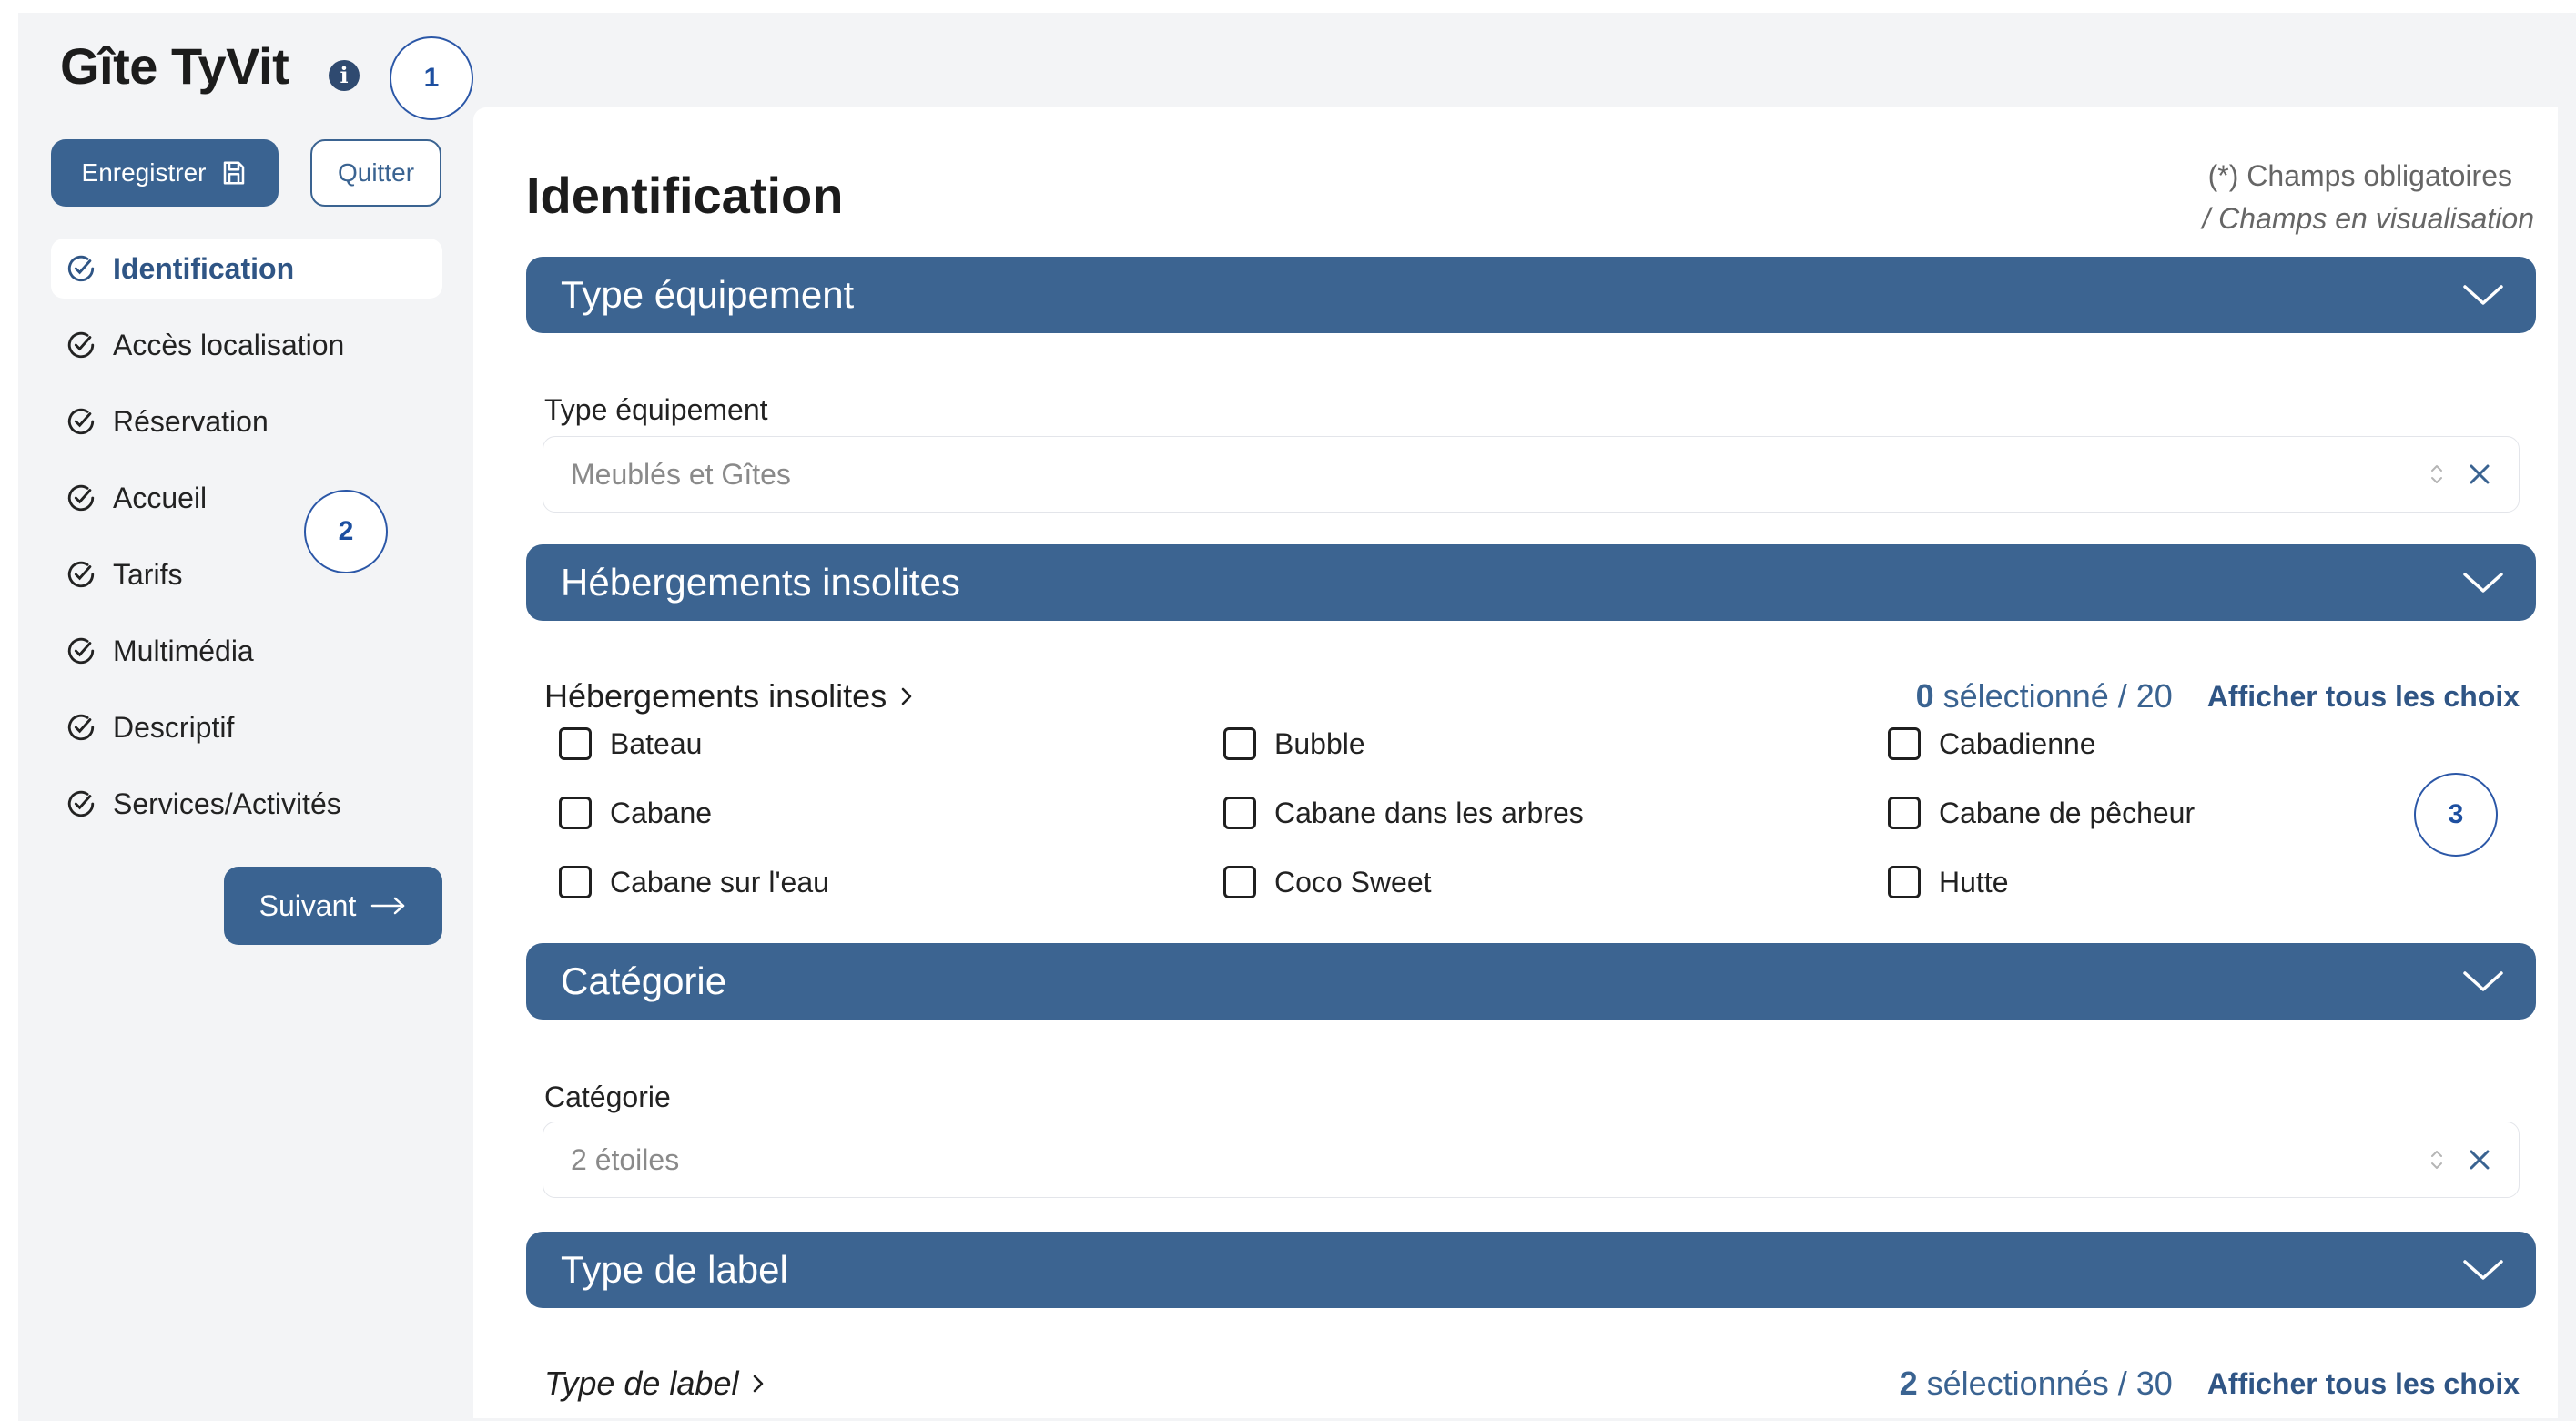  I want to click on view-legend: / Champs en visualisation, so click(2368, 218).